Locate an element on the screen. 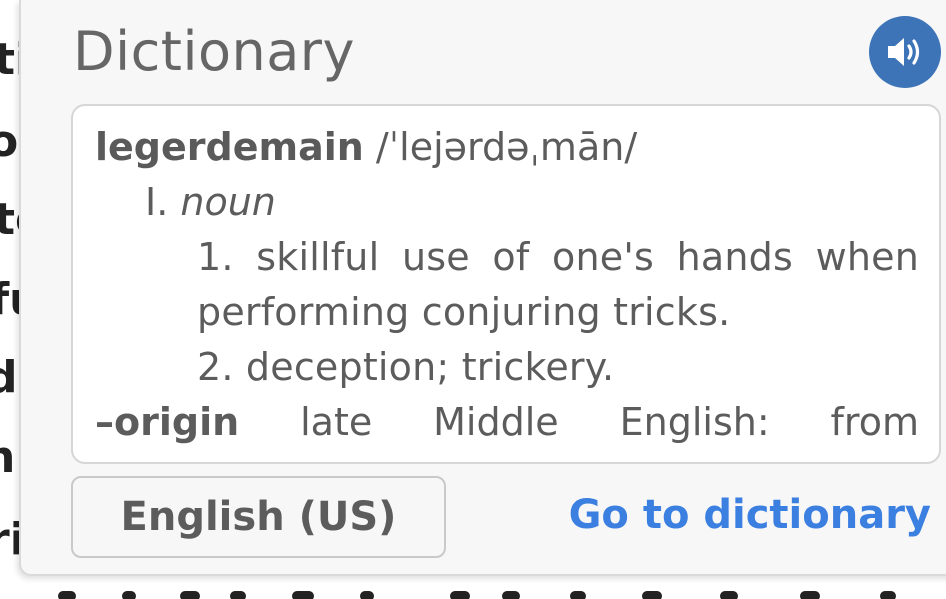  pronunciation: /ˈlejərdəˌmān/ is located at coordinates (506, 147).